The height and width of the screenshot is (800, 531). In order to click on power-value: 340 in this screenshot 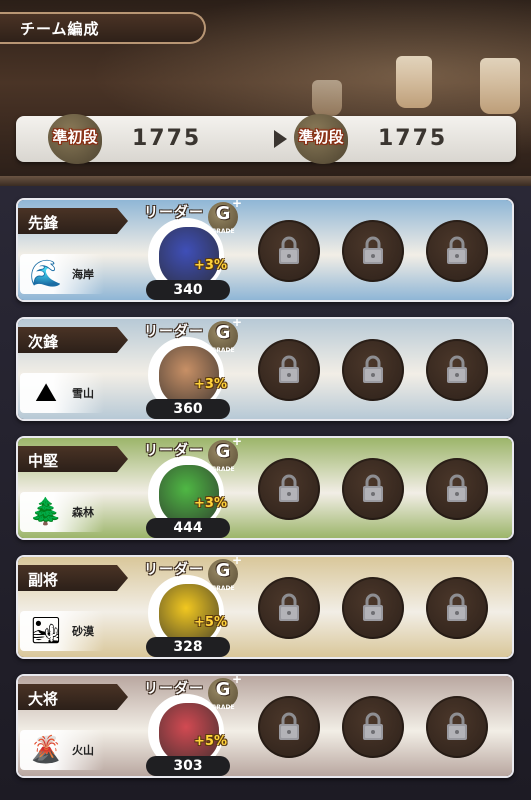, I will do `click(188, 290)`.